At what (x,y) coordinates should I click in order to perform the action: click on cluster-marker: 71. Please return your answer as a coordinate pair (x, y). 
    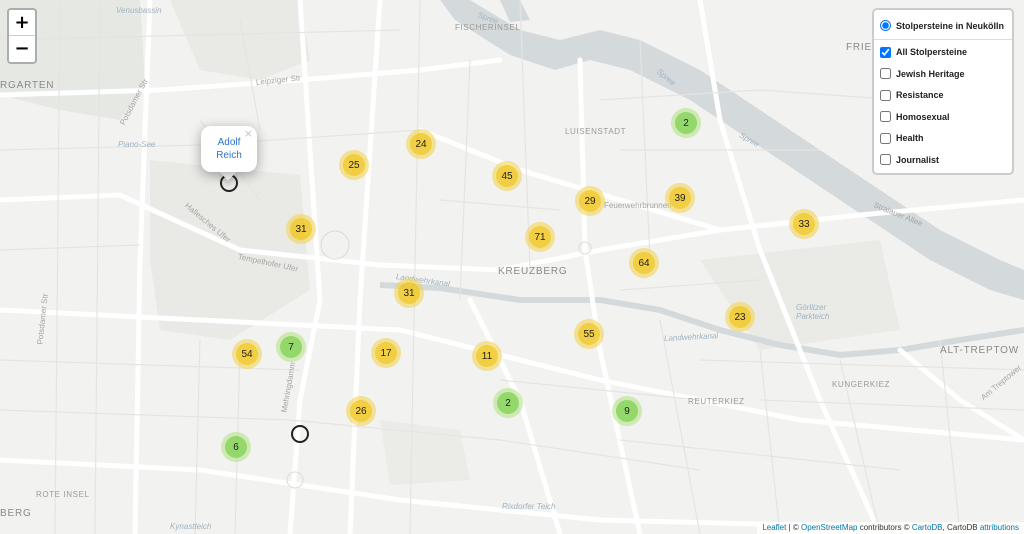
    Looking at the image, I should click on (540, 237).